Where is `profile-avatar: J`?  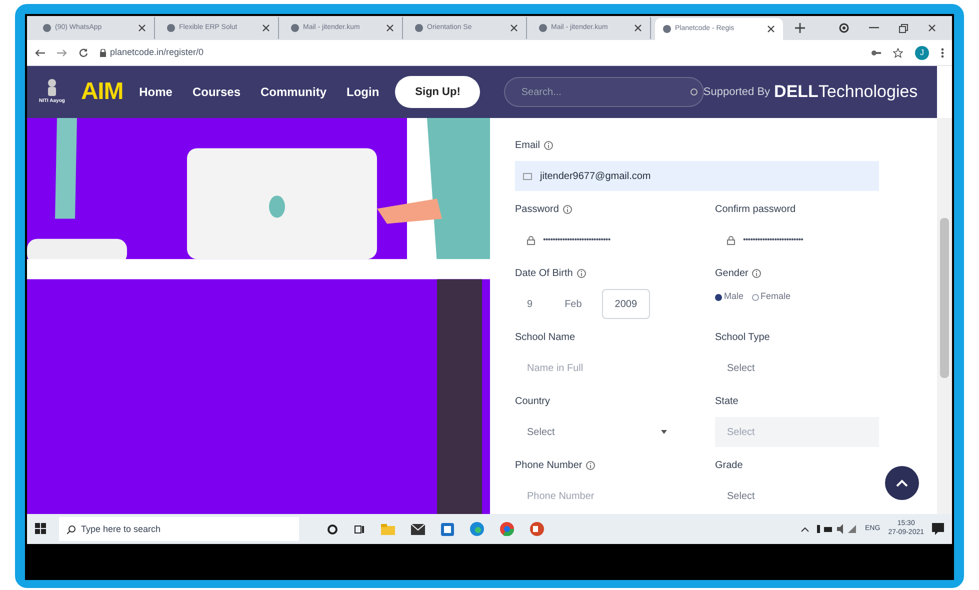 profile-avatar: J is located at coordinates (922, 53).